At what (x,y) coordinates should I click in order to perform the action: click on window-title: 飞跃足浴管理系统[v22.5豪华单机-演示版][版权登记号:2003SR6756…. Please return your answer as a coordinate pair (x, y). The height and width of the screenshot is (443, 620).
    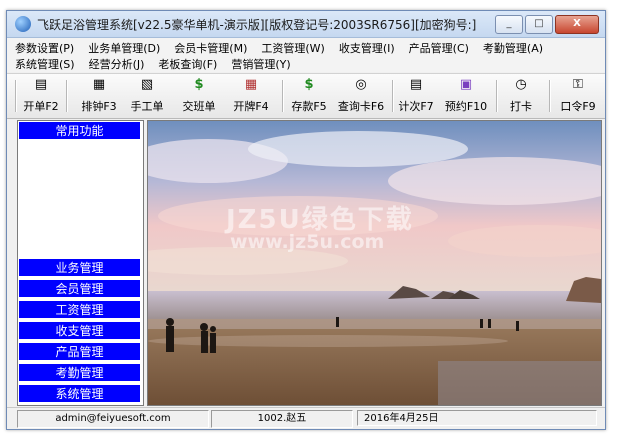
    Looking at the image, I should click on (257, 25).